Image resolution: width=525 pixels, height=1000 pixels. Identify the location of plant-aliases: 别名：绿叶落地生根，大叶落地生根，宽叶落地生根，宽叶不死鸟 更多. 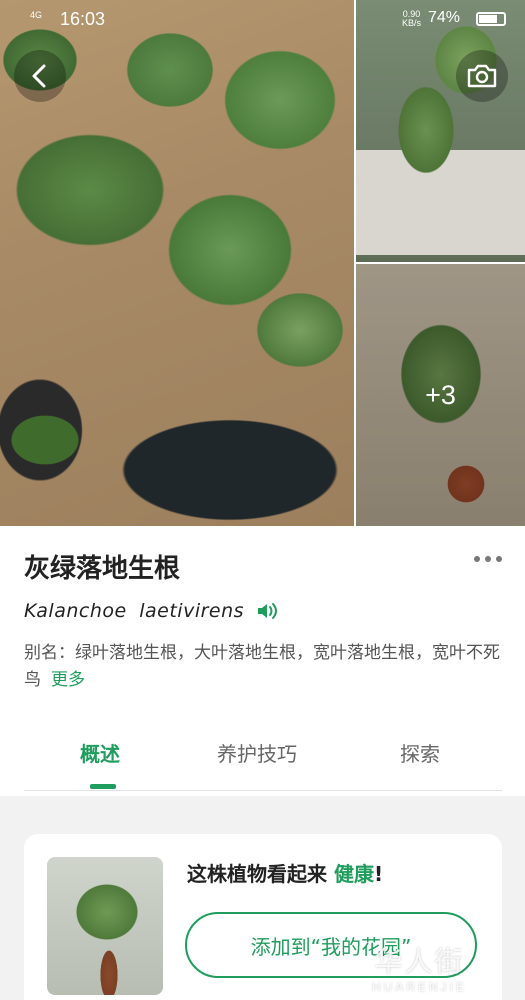
(263, 667).